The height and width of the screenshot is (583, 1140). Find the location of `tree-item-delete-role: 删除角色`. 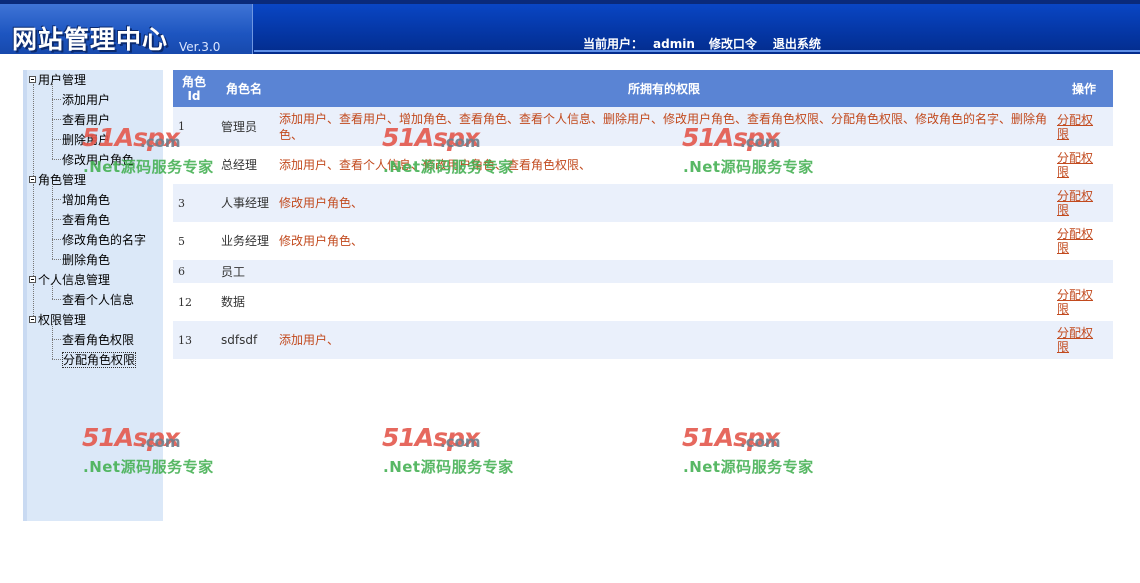

tree-item-delete-role: 删除角色 is located at coordinates (86, 259).